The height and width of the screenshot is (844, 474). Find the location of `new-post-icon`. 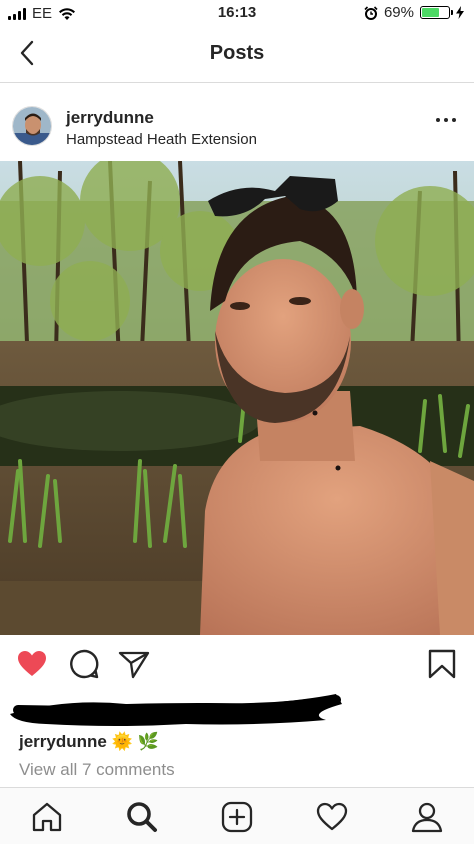

new-post-icon is located at coordinates (237, 817).